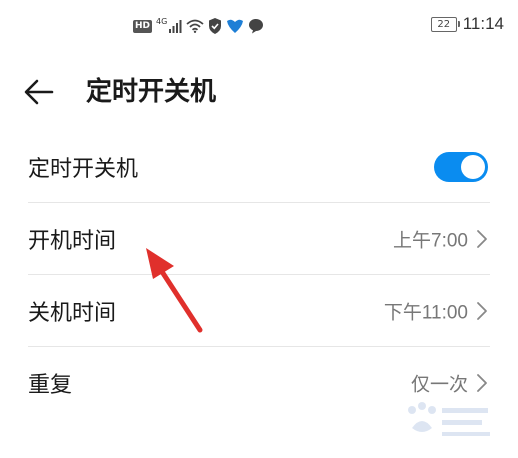 The image size is (518, 458). Describe the element at coordinates (195, 26) in the screenshot. I see `wifi-icon` at that location.